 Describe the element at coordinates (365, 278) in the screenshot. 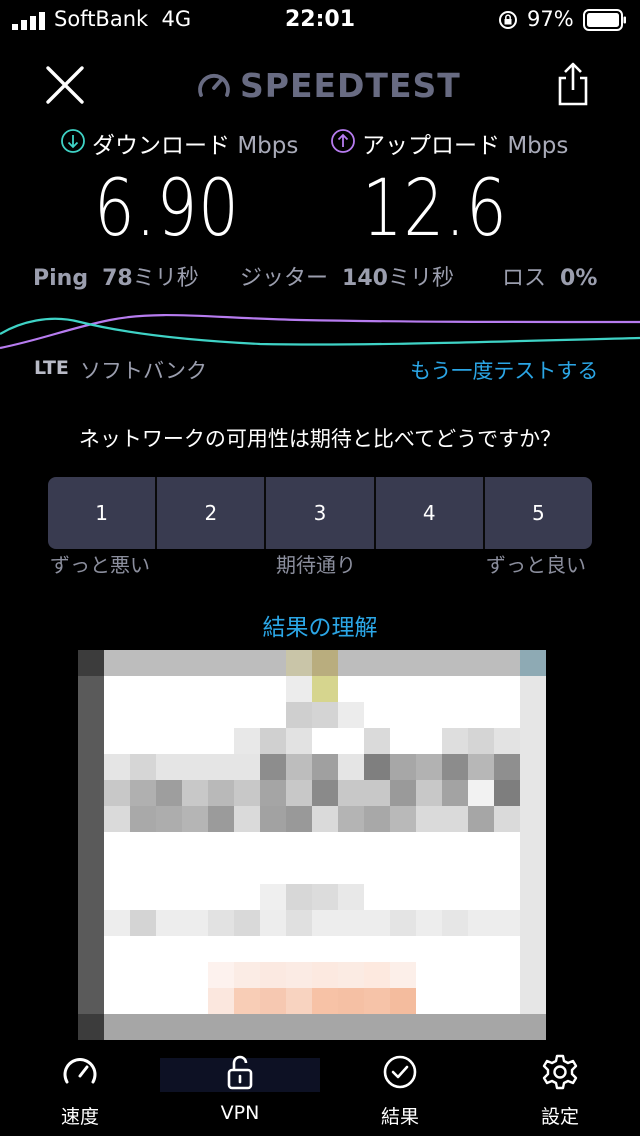

I see `jitter-value: 140` at that location.